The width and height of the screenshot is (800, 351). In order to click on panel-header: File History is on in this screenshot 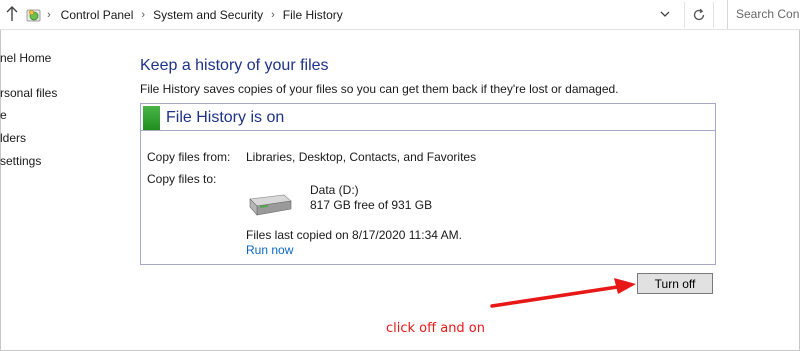, I will do `click(428, 117)`.